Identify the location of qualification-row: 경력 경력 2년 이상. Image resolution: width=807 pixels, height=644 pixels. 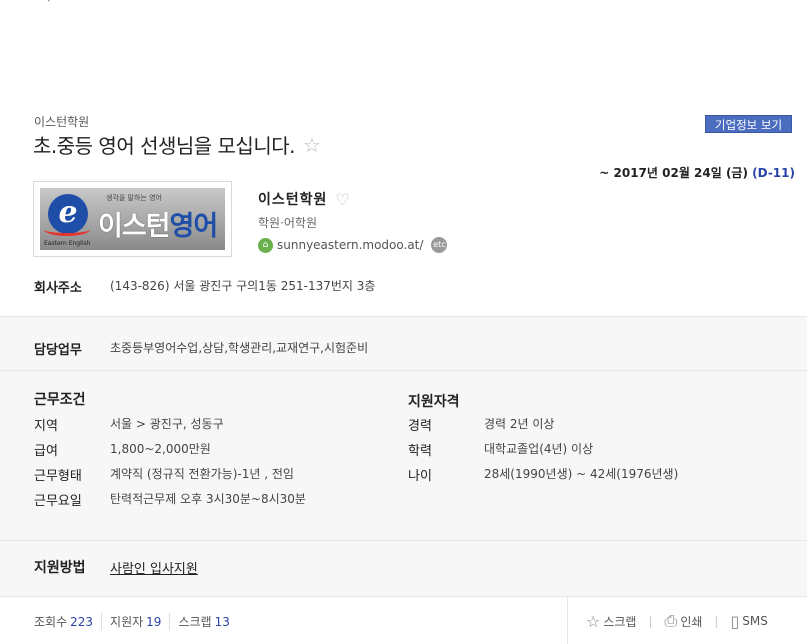
(481, 424).